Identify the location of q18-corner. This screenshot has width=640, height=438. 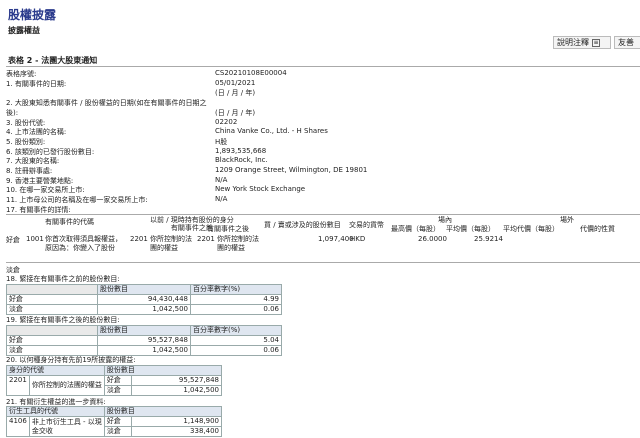
(52, 289).